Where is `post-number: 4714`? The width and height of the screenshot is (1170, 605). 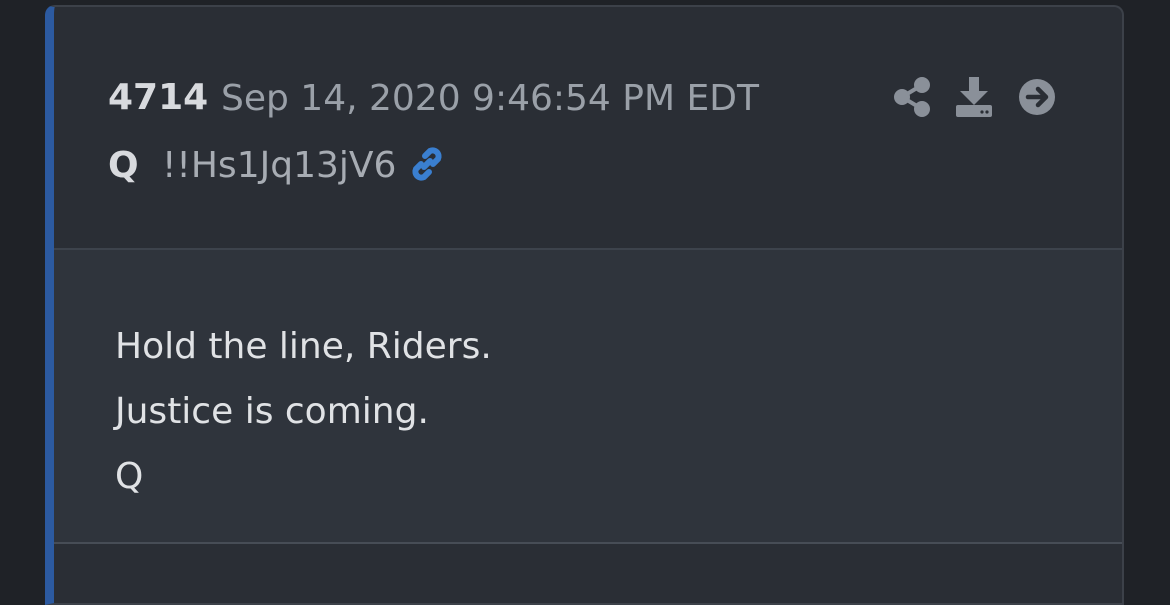
post-number: 4714 is located at coordinates (158, 97).